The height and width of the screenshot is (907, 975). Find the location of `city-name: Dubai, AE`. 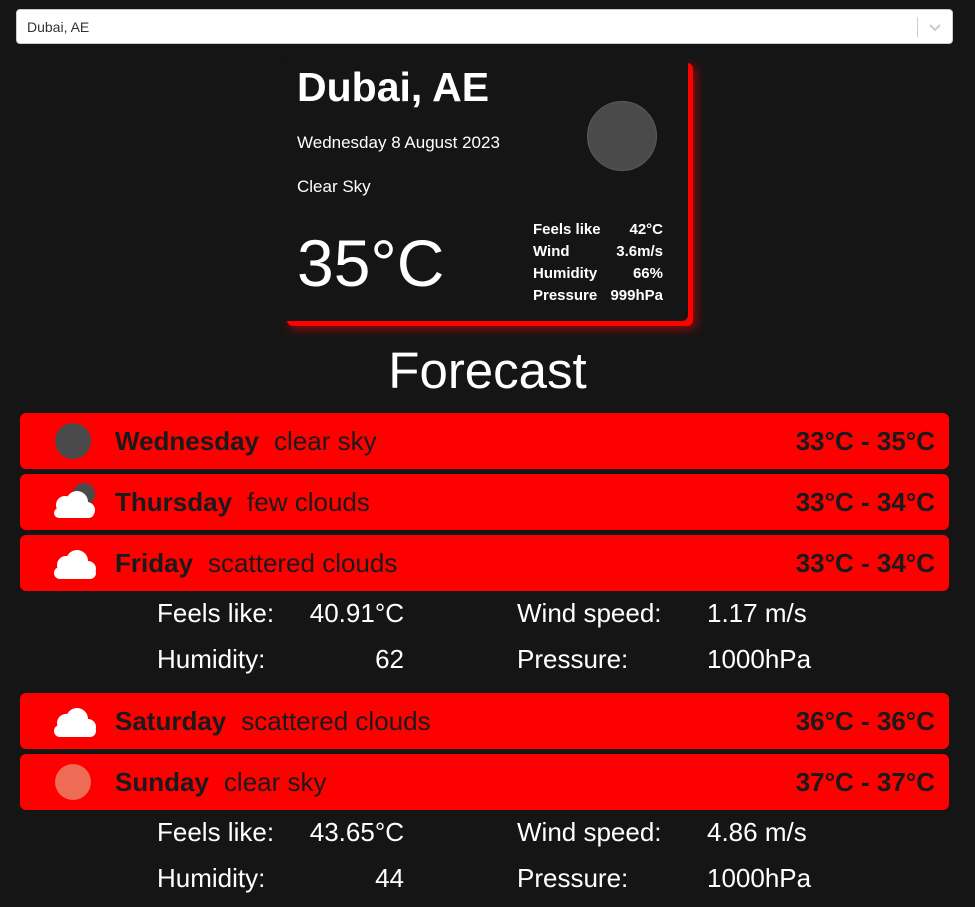

city-name: Dubai, AE is located at coordinates (393, 87).